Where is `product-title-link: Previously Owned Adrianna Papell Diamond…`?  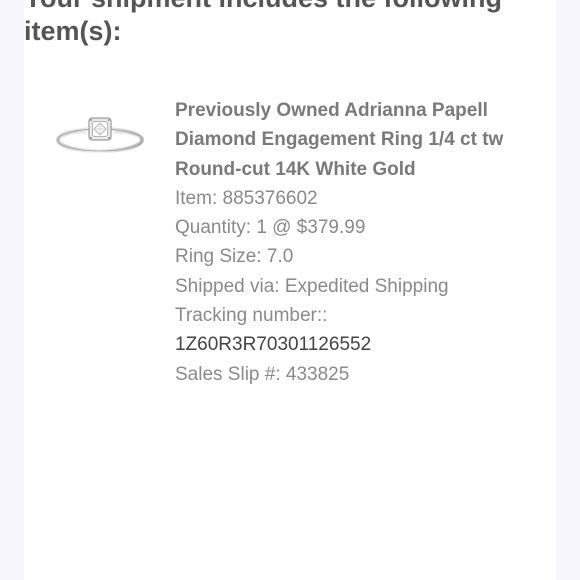
product-title-link: Previously Owned Adrianna Papell Diamond… is located at coordinates (355, 140).